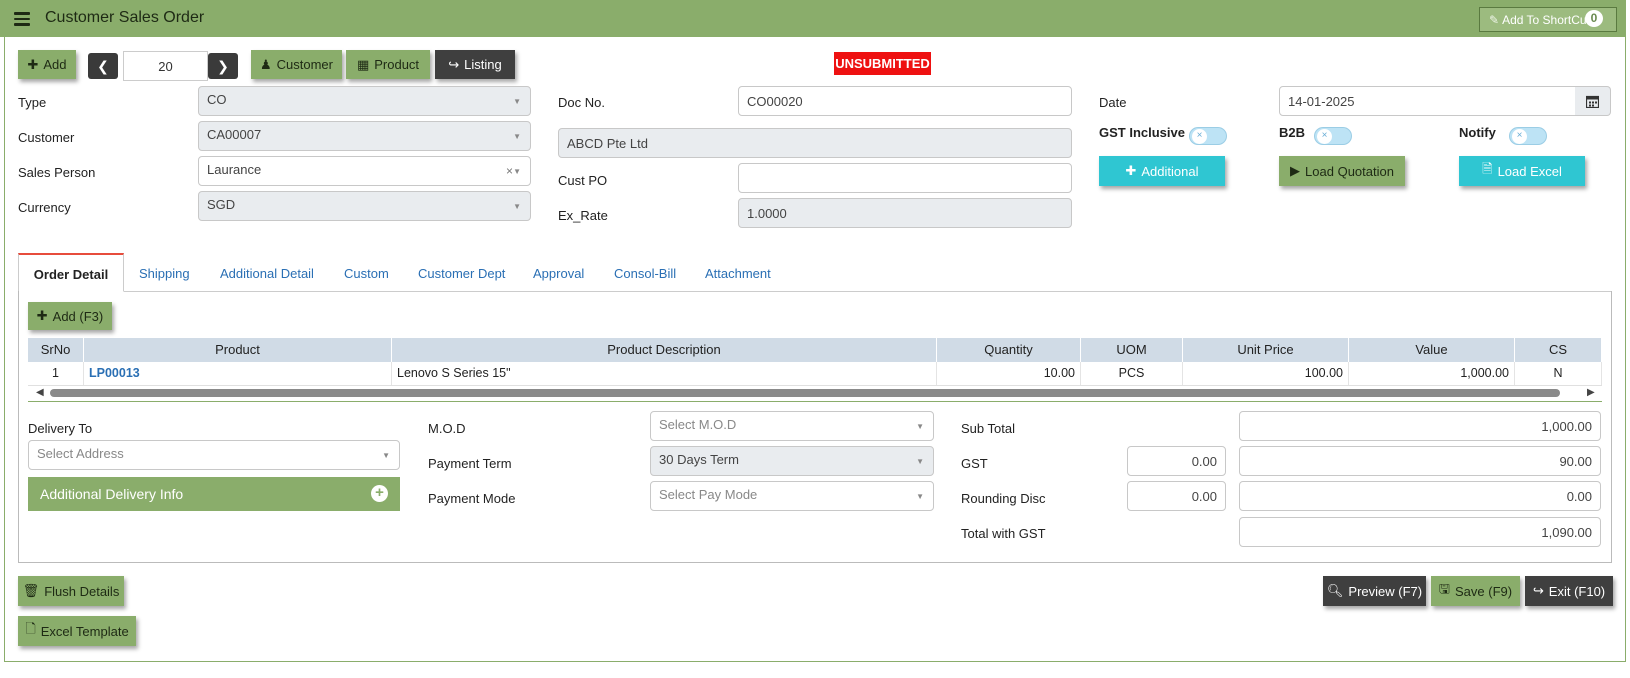 Image resolution: width=1630 pixels, height=678 pixels. What do you see at coordinates (905, 101) in the screenshot?
I see `doc-no-input: CO00020` at bounding box center [905, 101].